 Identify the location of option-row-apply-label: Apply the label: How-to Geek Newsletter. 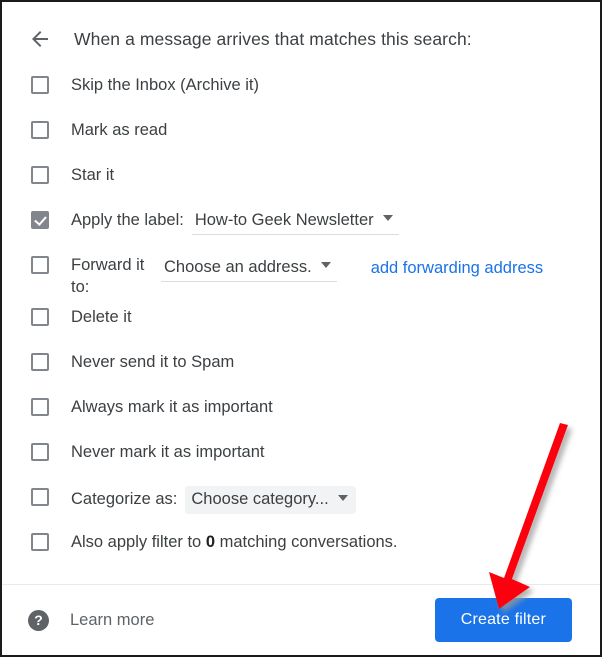
(301, 231).